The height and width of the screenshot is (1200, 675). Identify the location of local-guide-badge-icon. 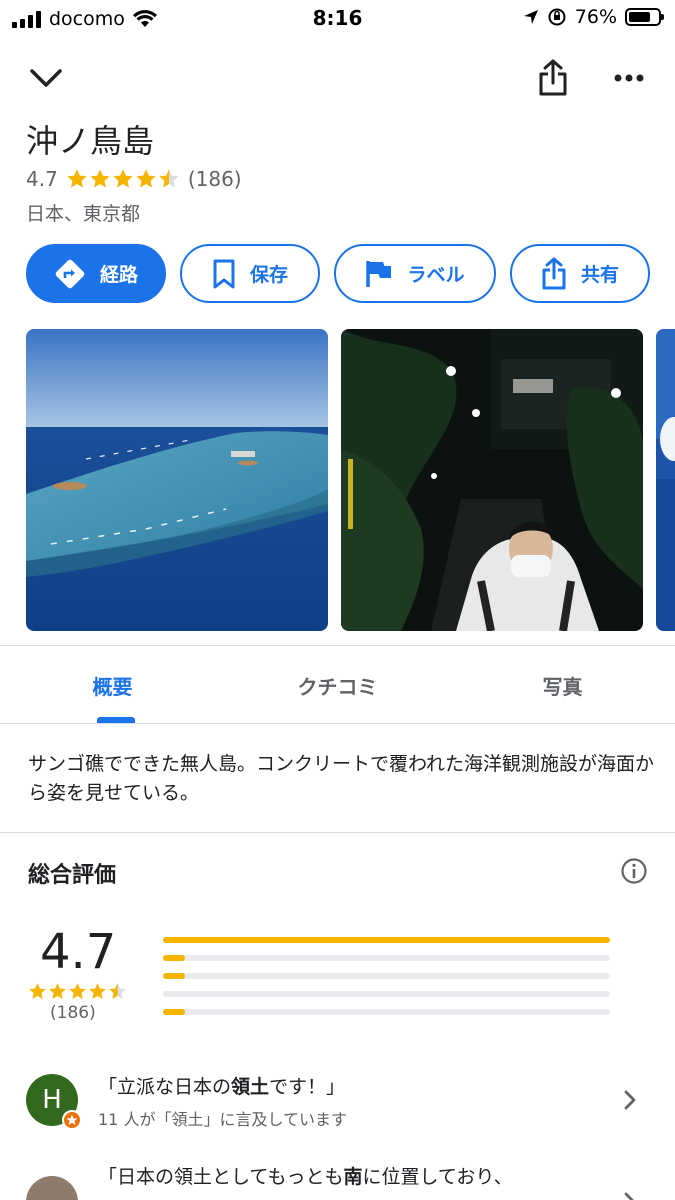
(72, 1120).